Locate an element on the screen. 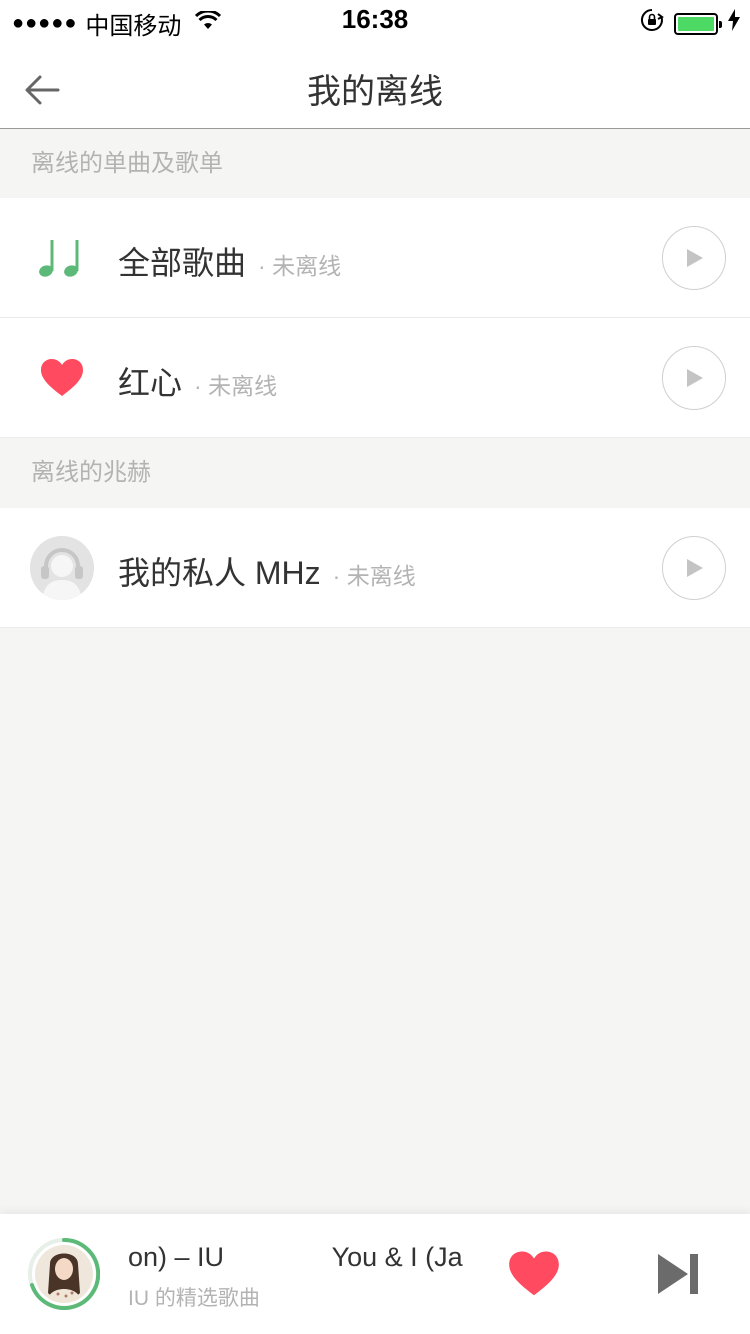 The width and height of the screenshot is (750, 1334). now-playing-info: on) – IU You & I (Ja IU 的精选歌曲 is located at coordinates (301, 1277).